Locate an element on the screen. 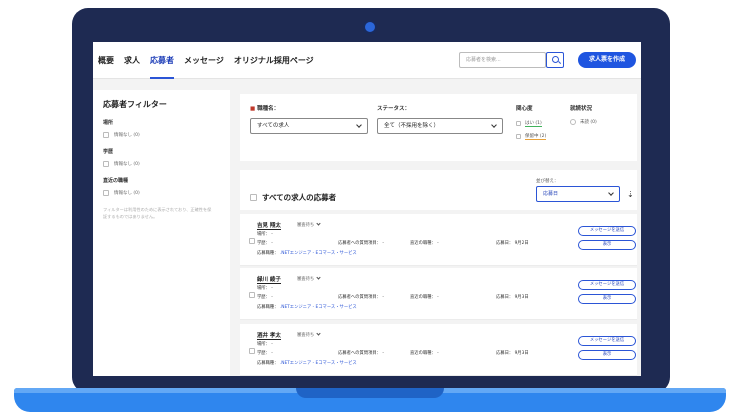  nav-applicants: 応募者 is located at coordinates (162, 60).